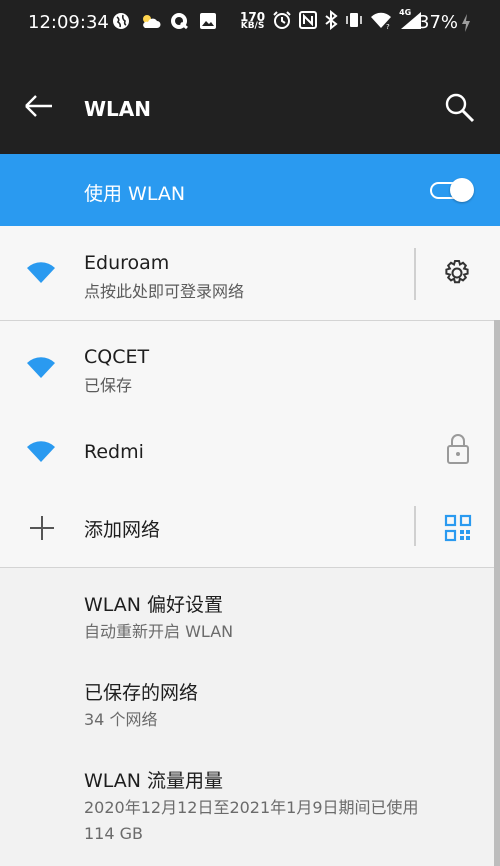 The image size is (500, 866). Describe the element at coordinates (438, 22) in the screenshot. I see `battery-percent: 37%` at that location.